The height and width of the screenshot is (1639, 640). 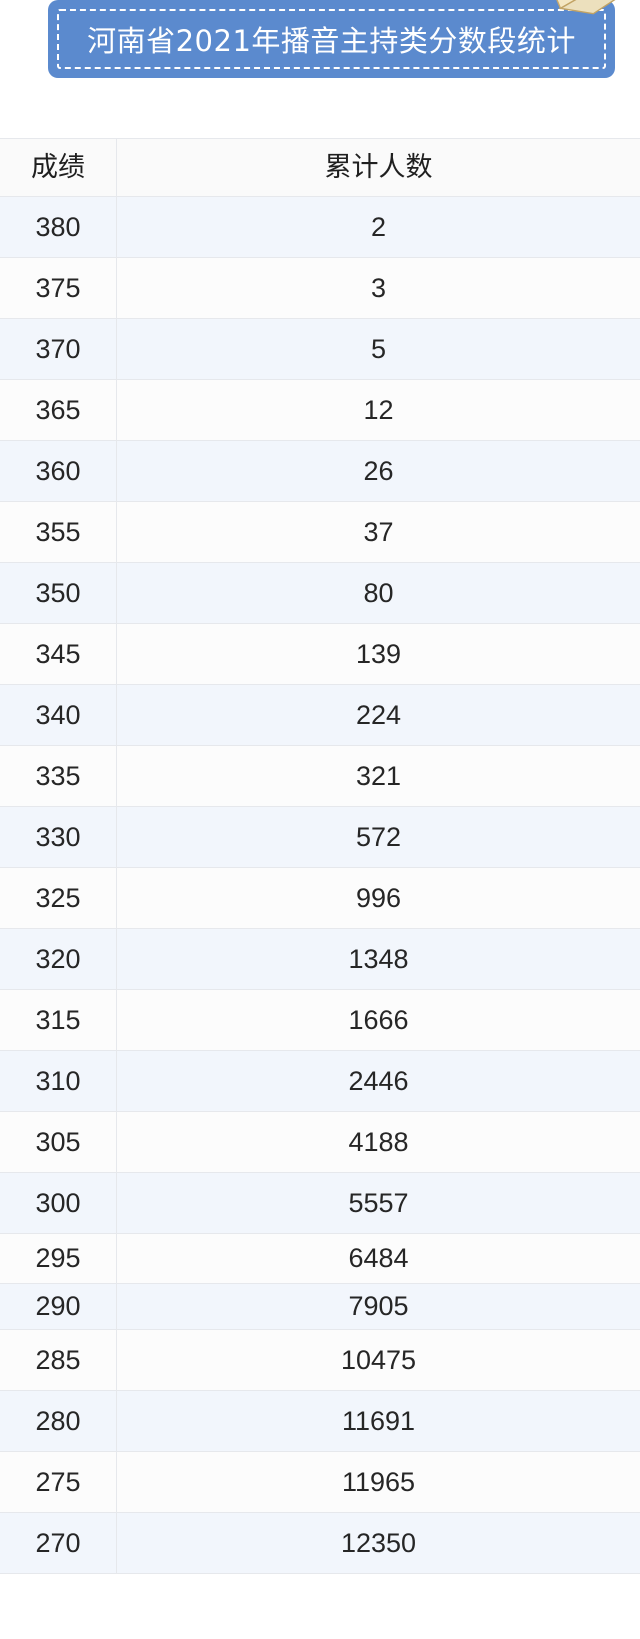 I want to click on cell-score: 320, so click(x=58, y=959).